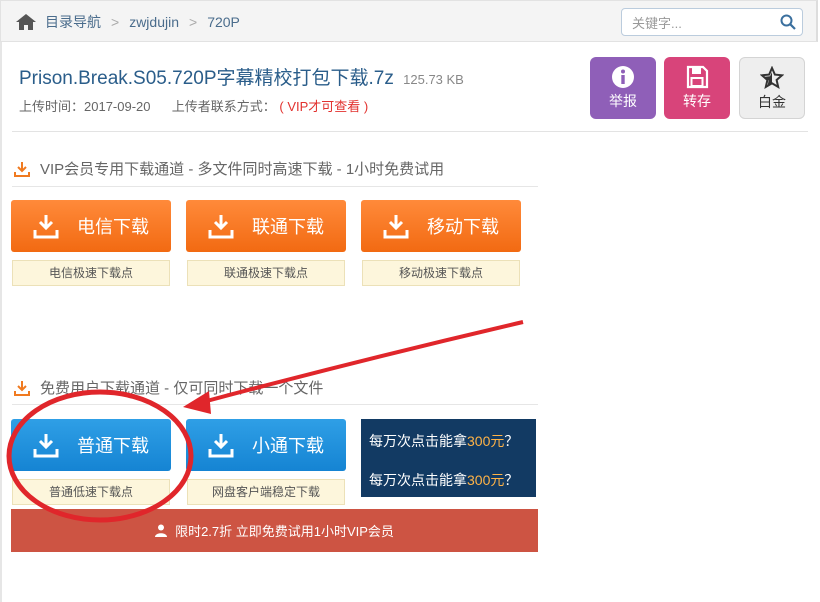 Image resolution: width=820 pixels, height=602 pixels. What do you see at coordinates (242, 169) in the screenshot?
I see `vip-section-label: VIP会员专用下载通道 - 多文件同时高速下载 - 1小时免费试用` at bounding box center [242, 169].